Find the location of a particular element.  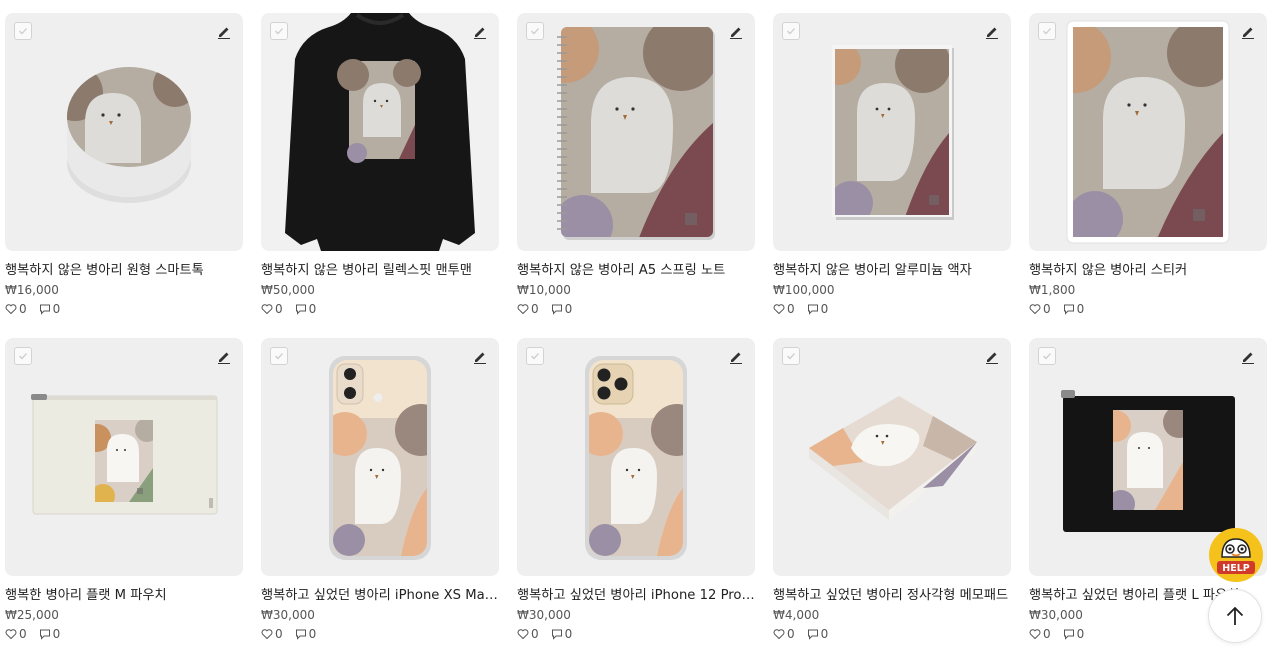

product-title: 행복하지 않은 병아리 알루미늄 액자 is located at coordinates (892, 271).